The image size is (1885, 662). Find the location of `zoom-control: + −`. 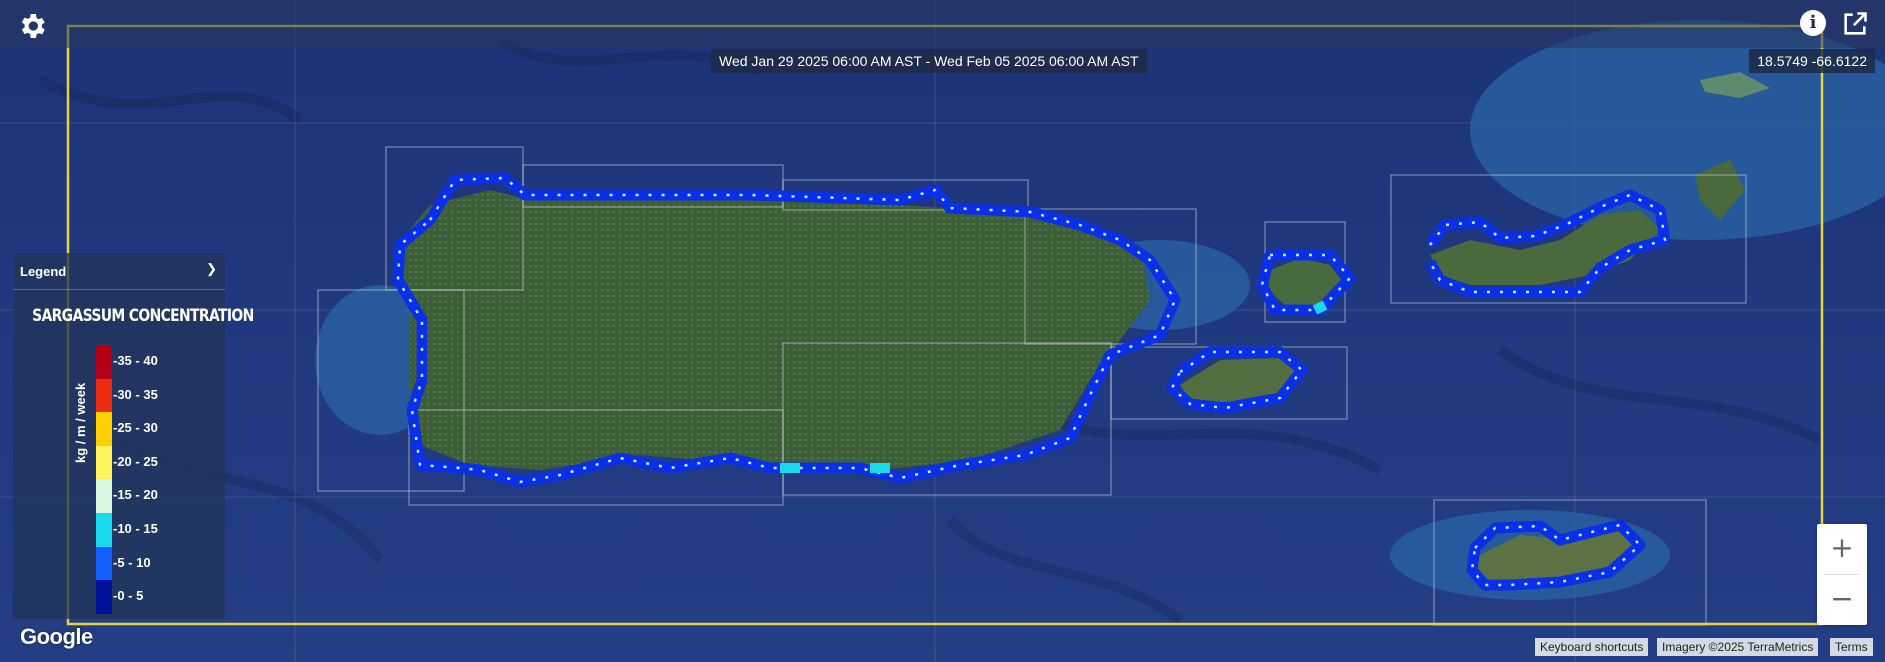

zoom-control: + − is located at coordinates (1842, 574).